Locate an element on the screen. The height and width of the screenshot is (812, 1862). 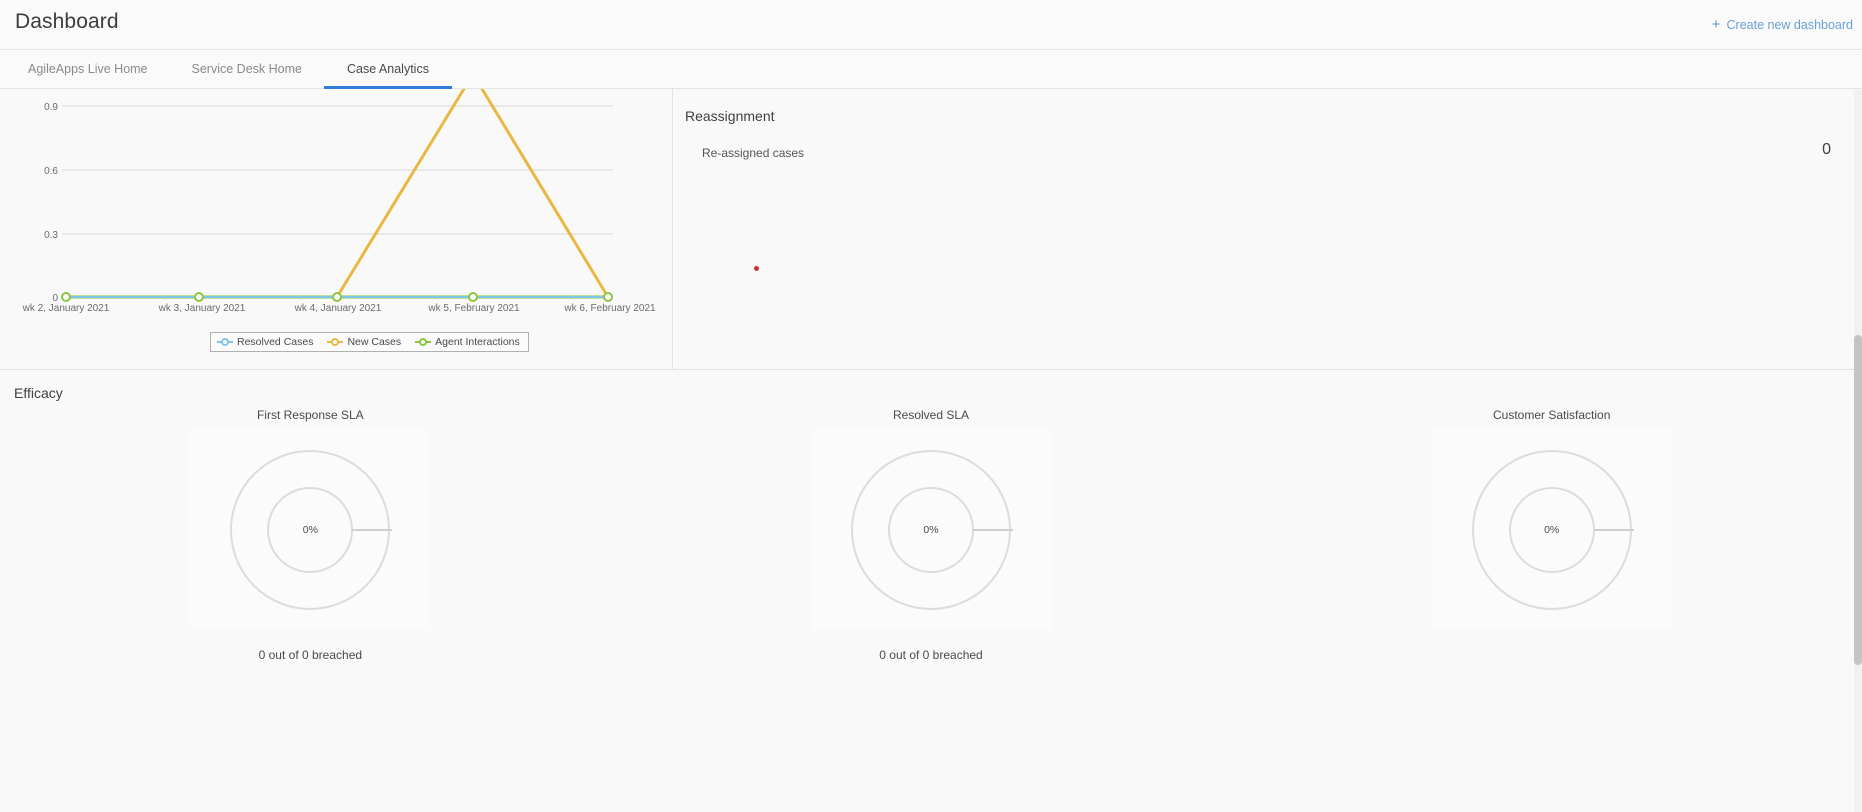
y-tick-label: 0.9 is located at coordinates (51, 107).